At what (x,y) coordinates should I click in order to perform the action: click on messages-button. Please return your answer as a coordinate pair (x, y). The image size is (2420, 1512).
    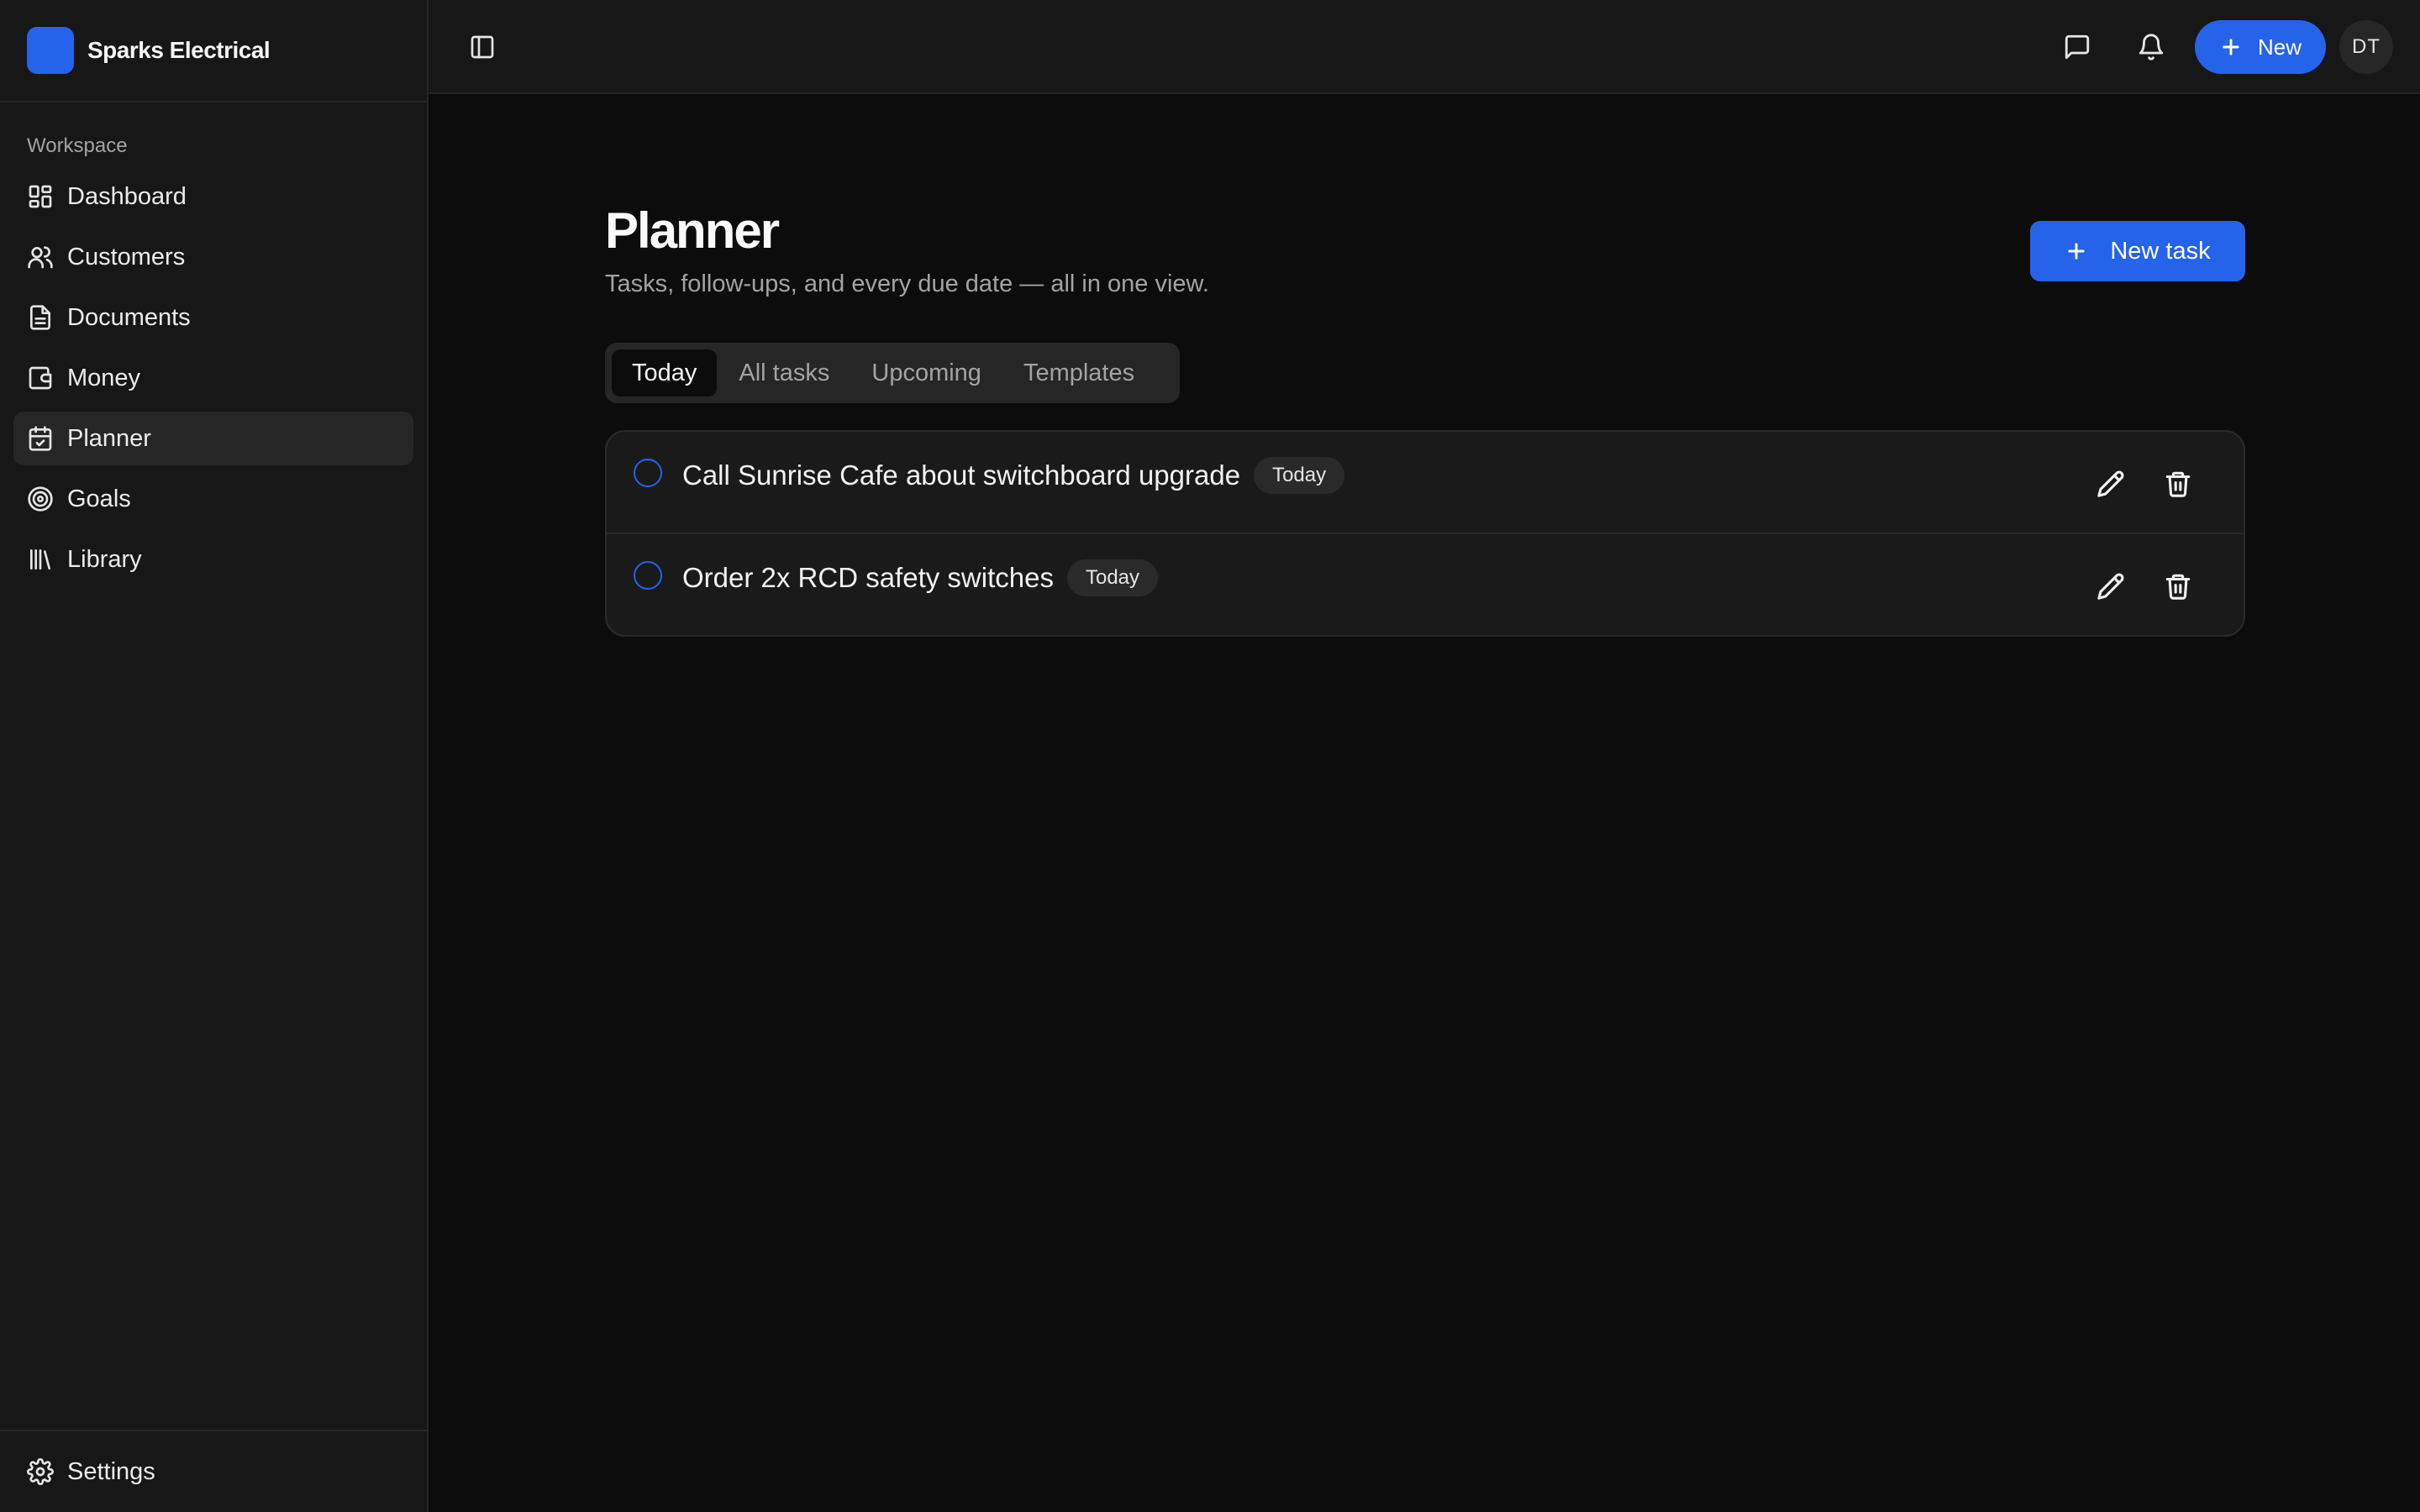
    Looking at the image, I should click on (2077, 47).